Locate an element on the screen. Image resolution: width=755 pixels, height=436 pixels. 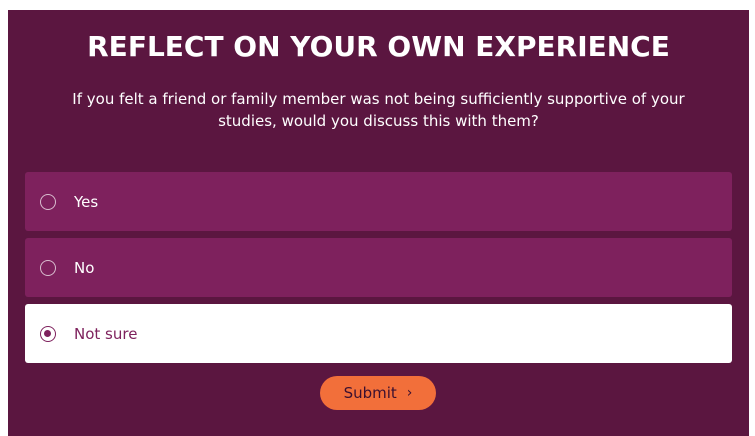
option-label: No is located at coordinates (84, 267).